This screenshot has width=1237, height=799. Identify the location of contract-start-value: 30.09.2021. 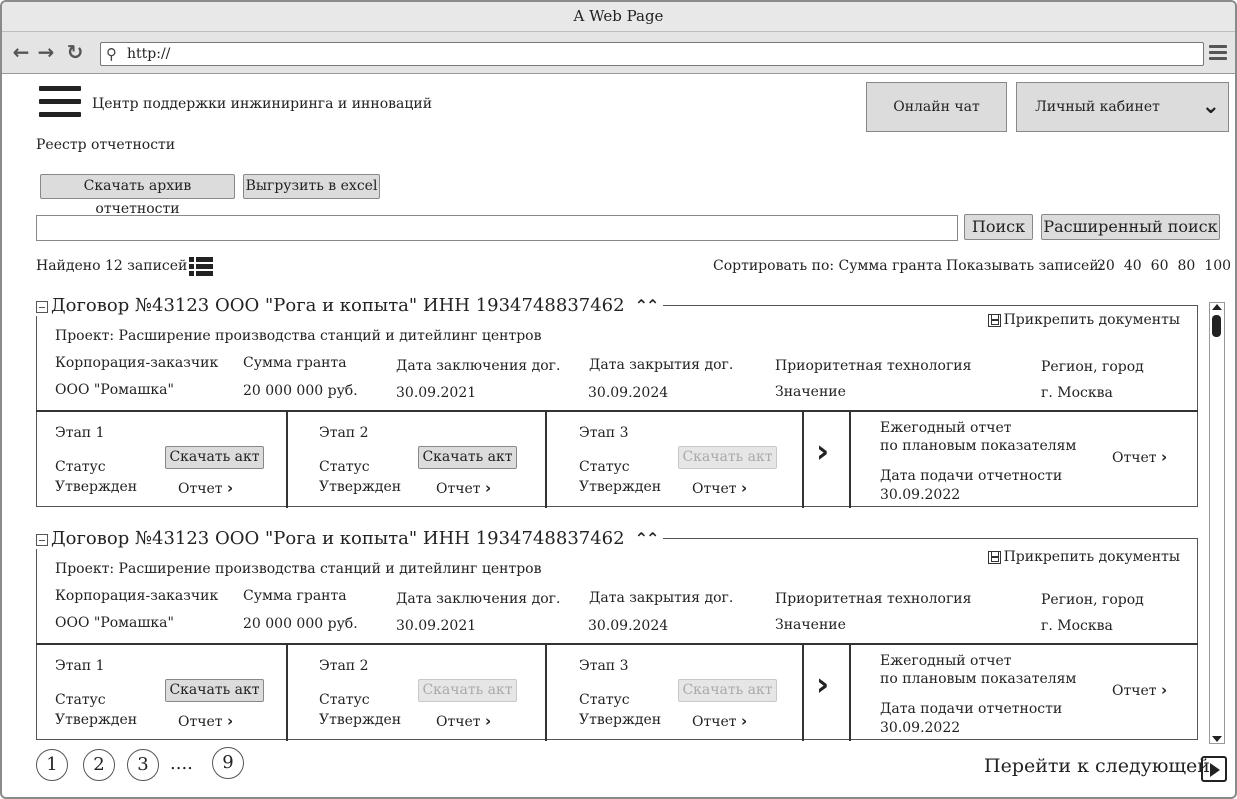
(436, 393).